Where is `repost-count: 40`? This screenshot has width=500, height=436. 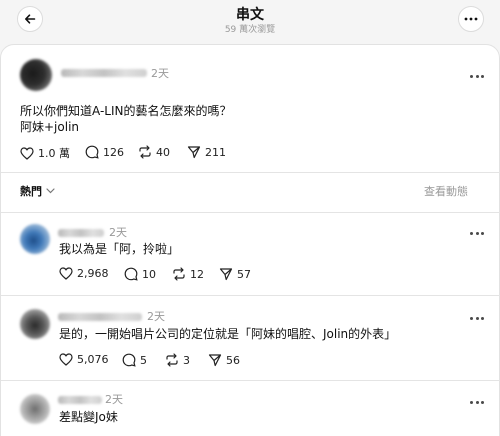
repost-count: 40 is located at coordinates (163, 152).